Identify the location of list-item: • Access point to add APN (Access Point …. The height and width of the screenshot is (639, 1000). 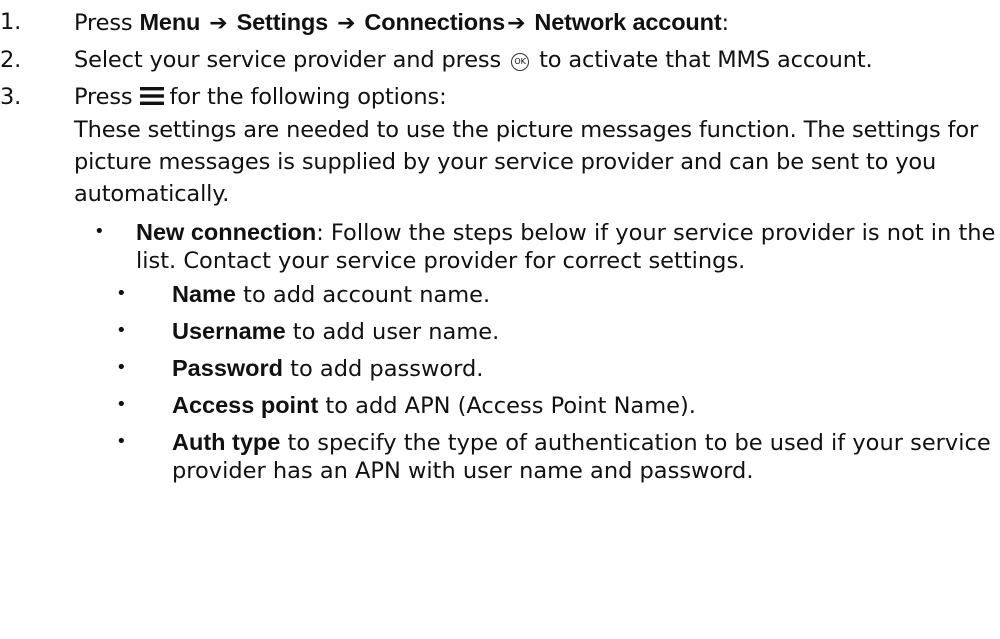
(500, 405).